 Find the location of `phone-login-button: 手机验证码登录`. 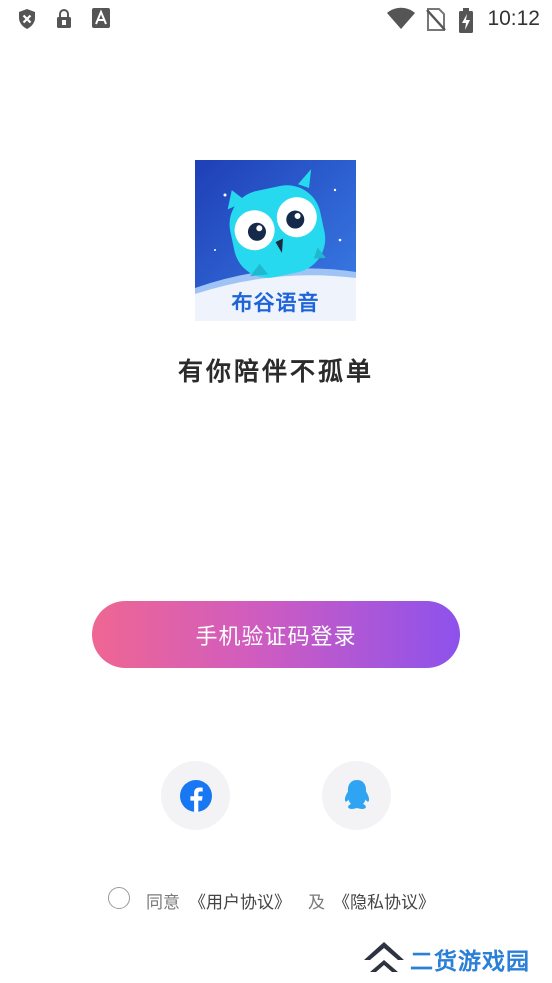

phone-login-button: 手机验证码登录 is located at coordinates (276, 634).